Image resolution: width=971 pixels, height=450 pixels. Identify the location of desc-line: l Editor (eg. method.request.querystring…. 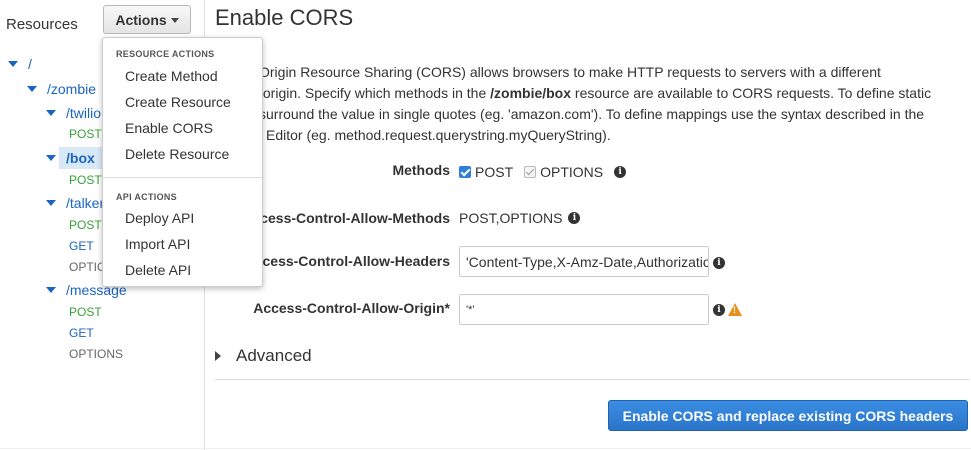
(435, 135).